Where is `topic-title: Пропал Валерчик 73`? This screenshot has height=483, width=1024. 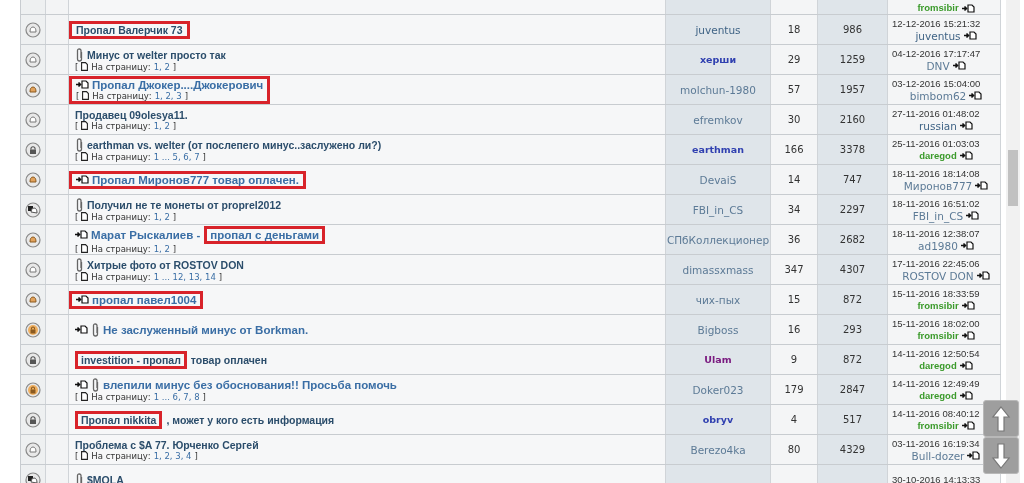 topic-title: Пропал Валерчик 73 is located at coordinates (129, 29).